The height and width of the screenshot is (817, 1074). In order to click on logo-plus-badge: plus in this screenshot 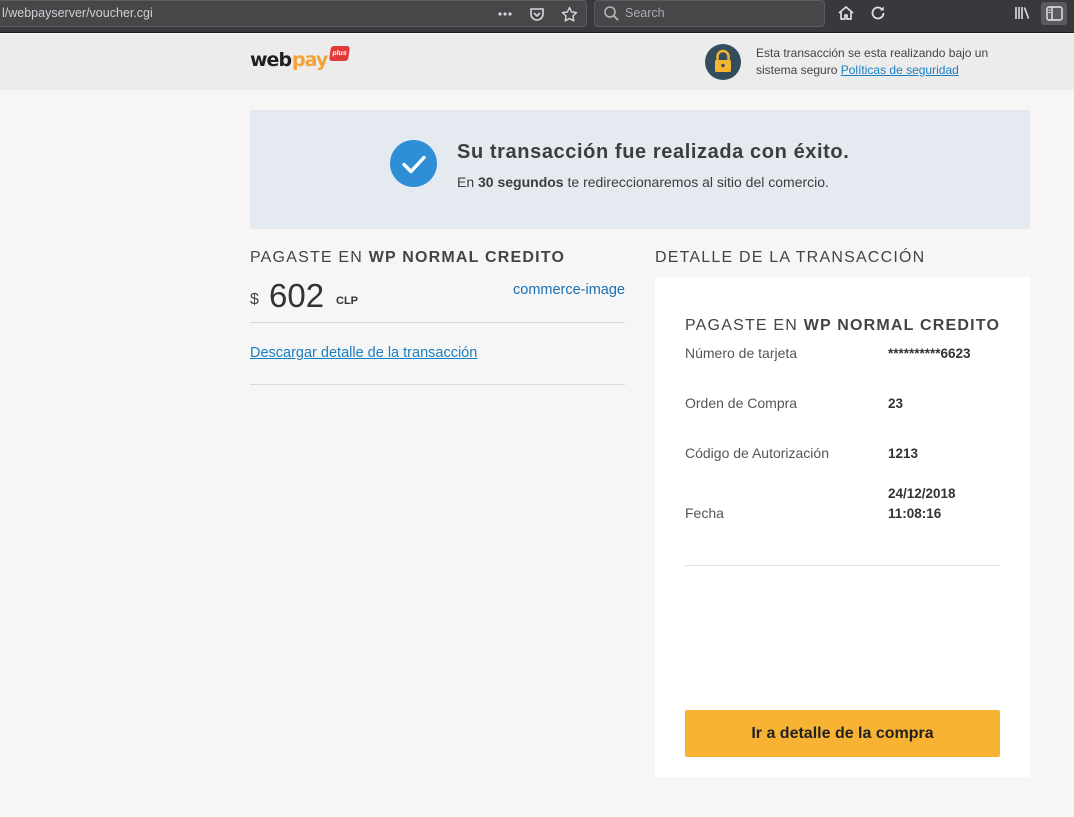, I will do `click(339, 53)`.